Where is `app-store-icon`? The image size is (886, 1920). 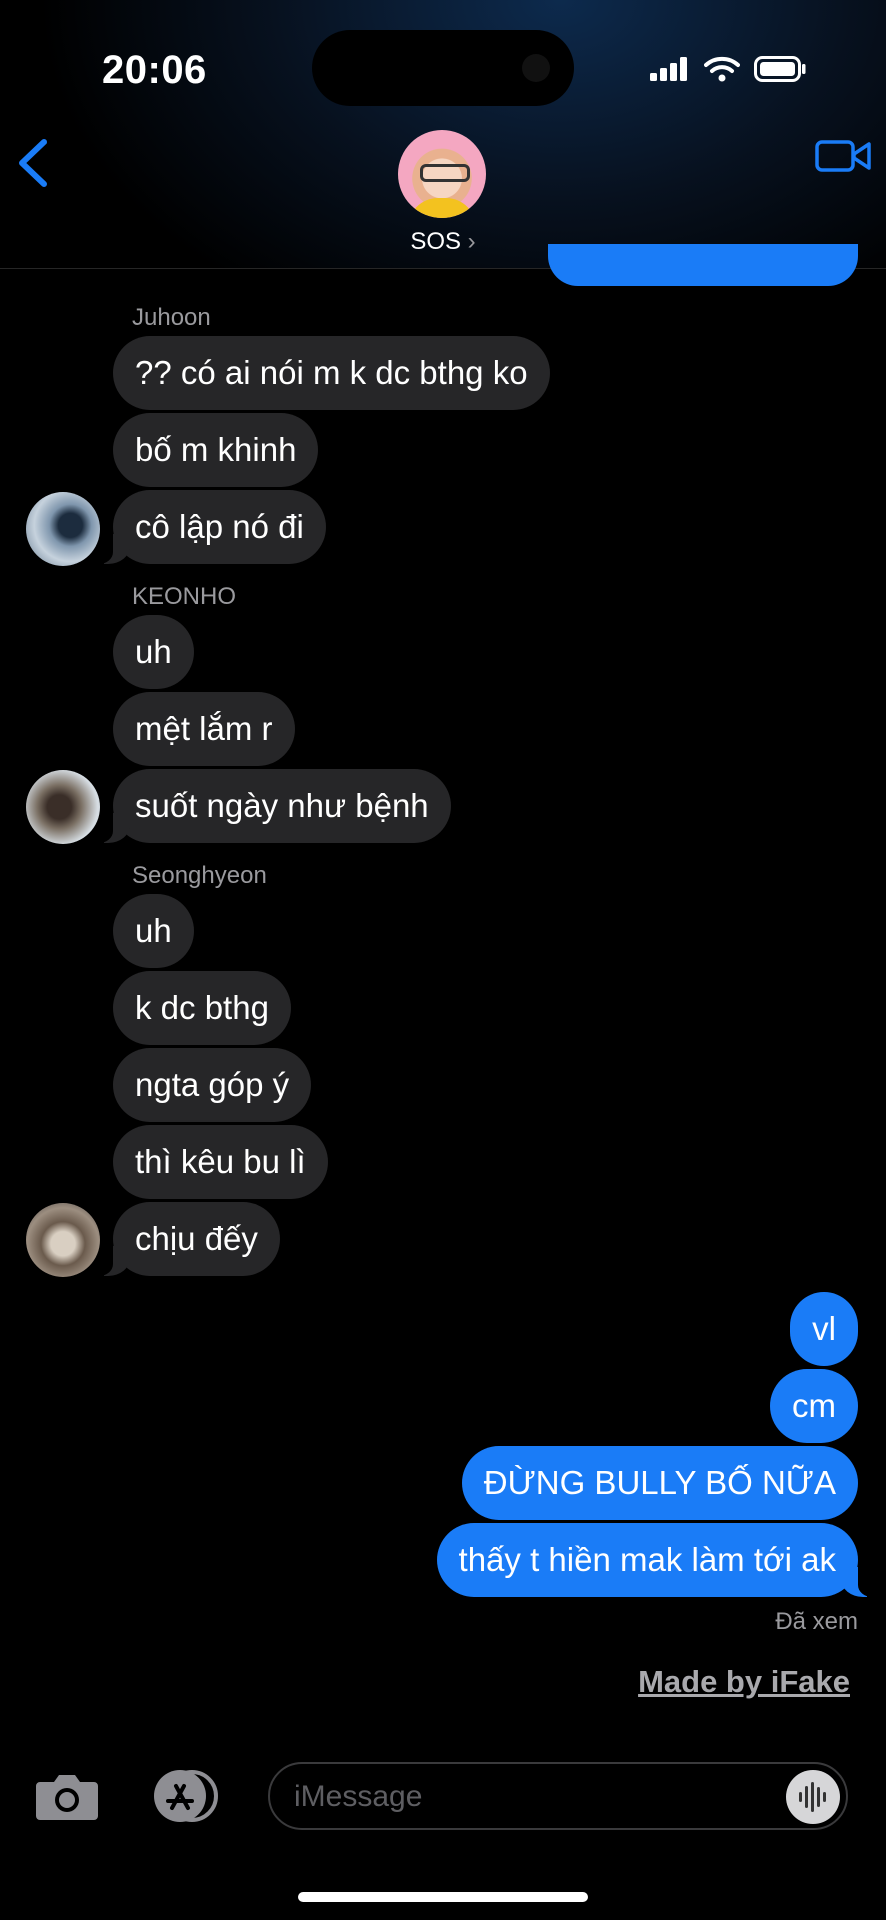 app-store-icon is located at coordinates (185, 1796).